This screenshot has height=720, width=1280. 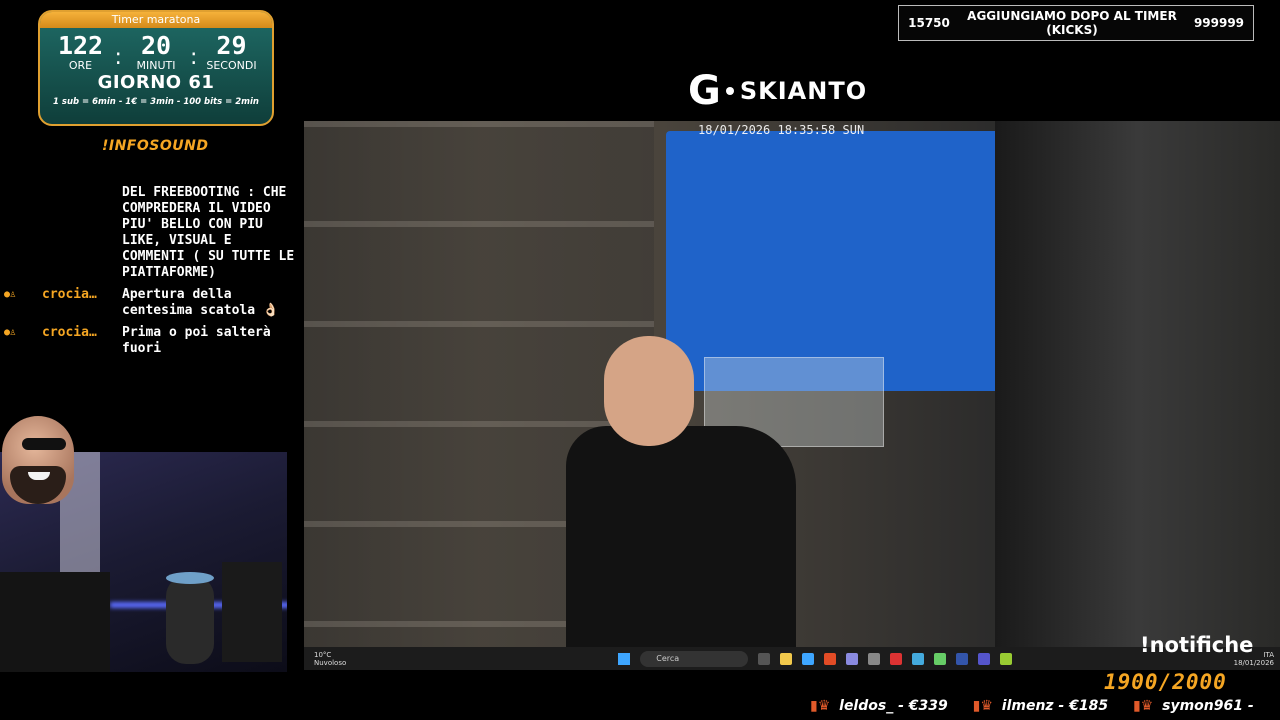 What do you see at coordinates (80, 65) in the screenshot?
I see `hours-label: ORE` at bounding box center [80, 65].